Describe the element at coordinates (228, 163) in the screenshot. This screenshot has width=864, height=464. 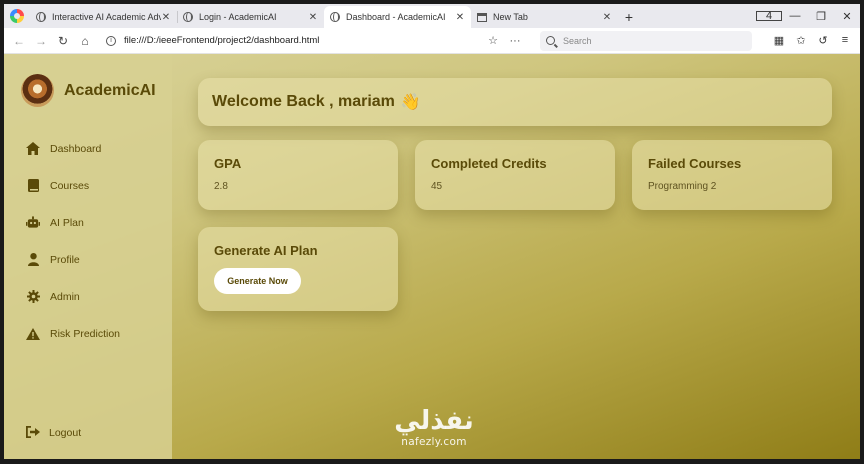
I see `card-title: GPA` at that location.